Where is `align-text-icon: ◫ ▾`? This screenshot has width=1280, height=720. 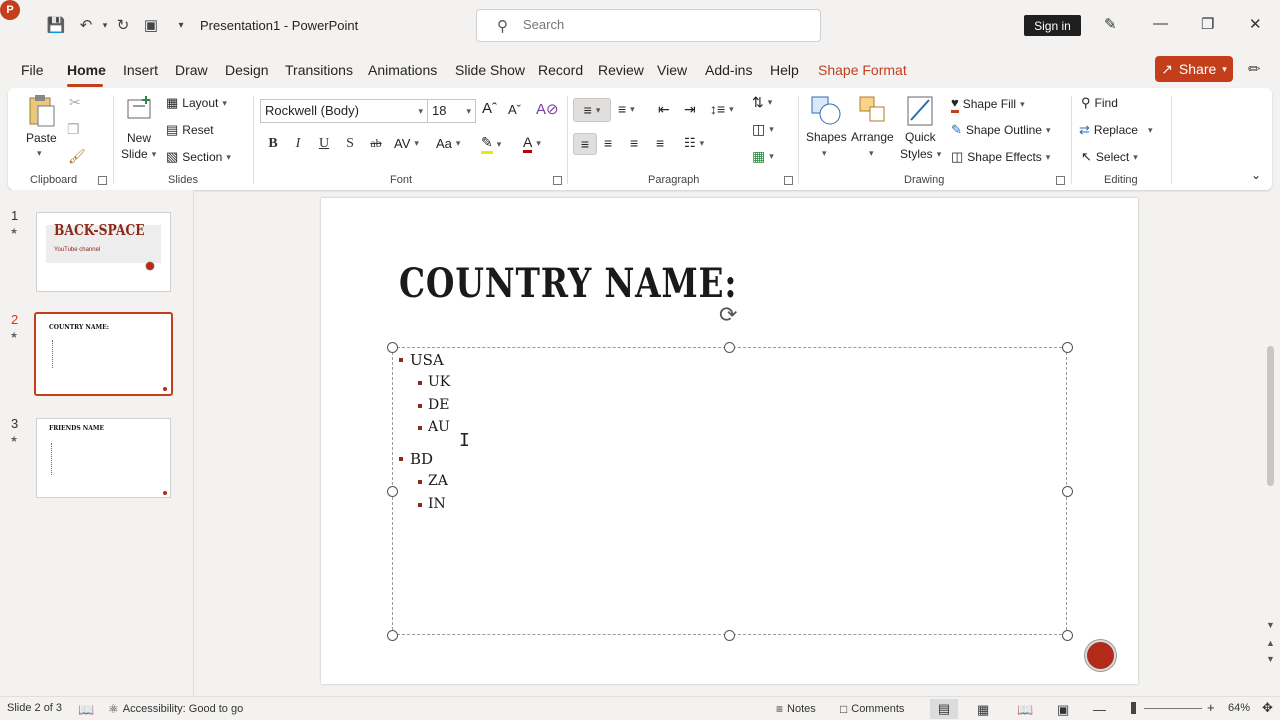
align-text-icon: ◫ ▾ is located at coordinates (763, 129).